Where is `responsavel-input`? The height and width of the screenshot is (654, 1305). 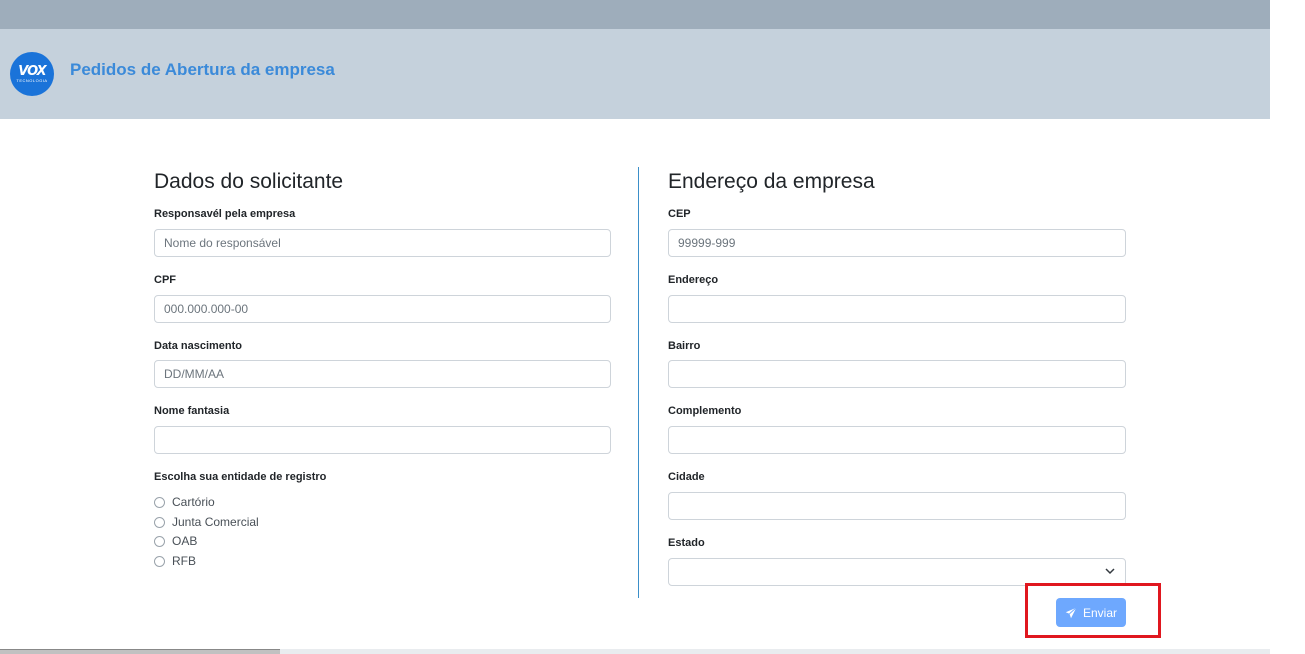 responsavel-input is located at coordinates (382, 243).